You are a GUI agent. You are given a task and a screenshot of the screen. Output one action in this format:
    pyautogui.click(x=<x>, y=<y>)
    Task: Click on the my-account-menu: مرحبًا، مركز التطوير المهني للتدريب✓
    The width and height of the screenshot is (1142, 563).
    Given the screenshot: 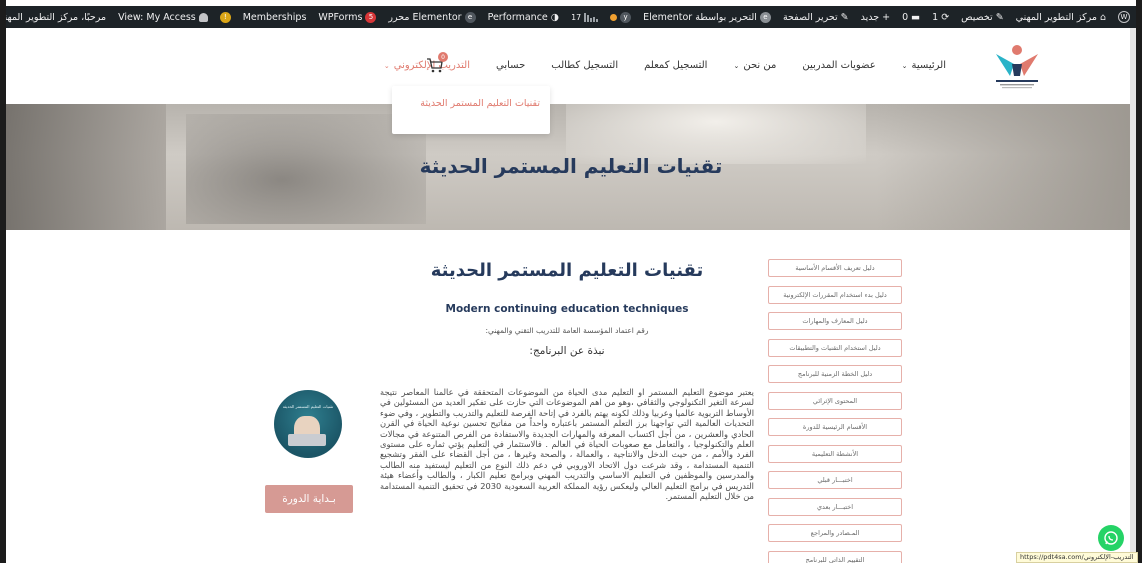 What is the action you would take?
    pyautogui.click(x=59, y=17)
    